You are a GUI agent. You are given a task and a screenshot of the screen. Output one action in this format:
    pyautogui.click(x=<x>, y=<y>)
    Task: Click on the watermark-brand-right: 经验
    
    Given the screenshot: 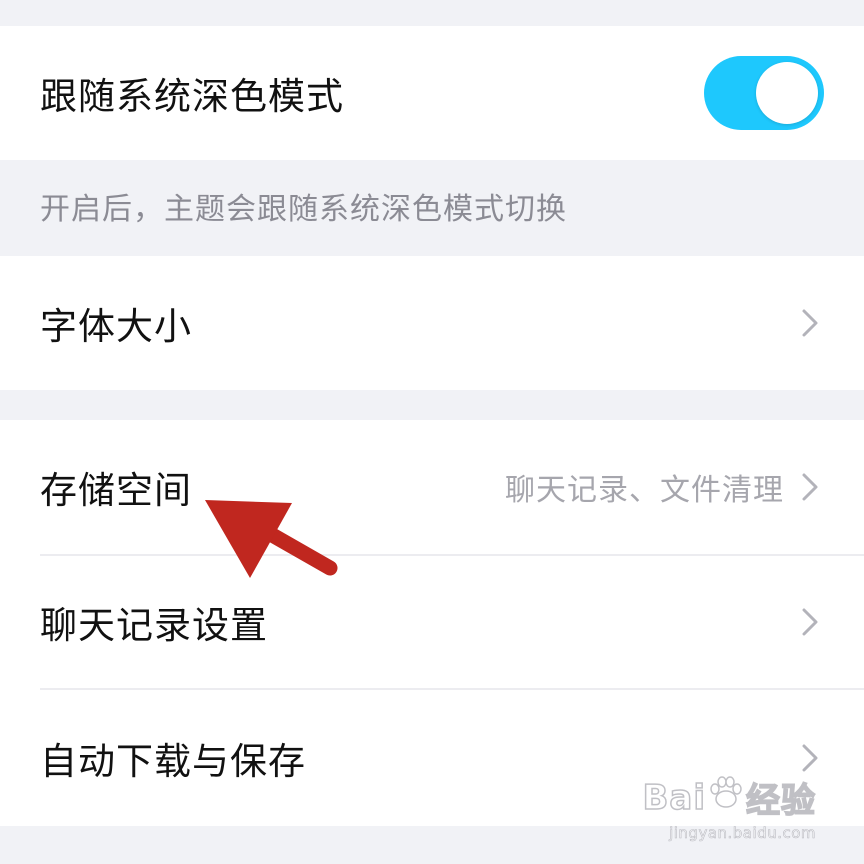 What is the action you would take?
    pyautogui.click(x=780, y=801)
    